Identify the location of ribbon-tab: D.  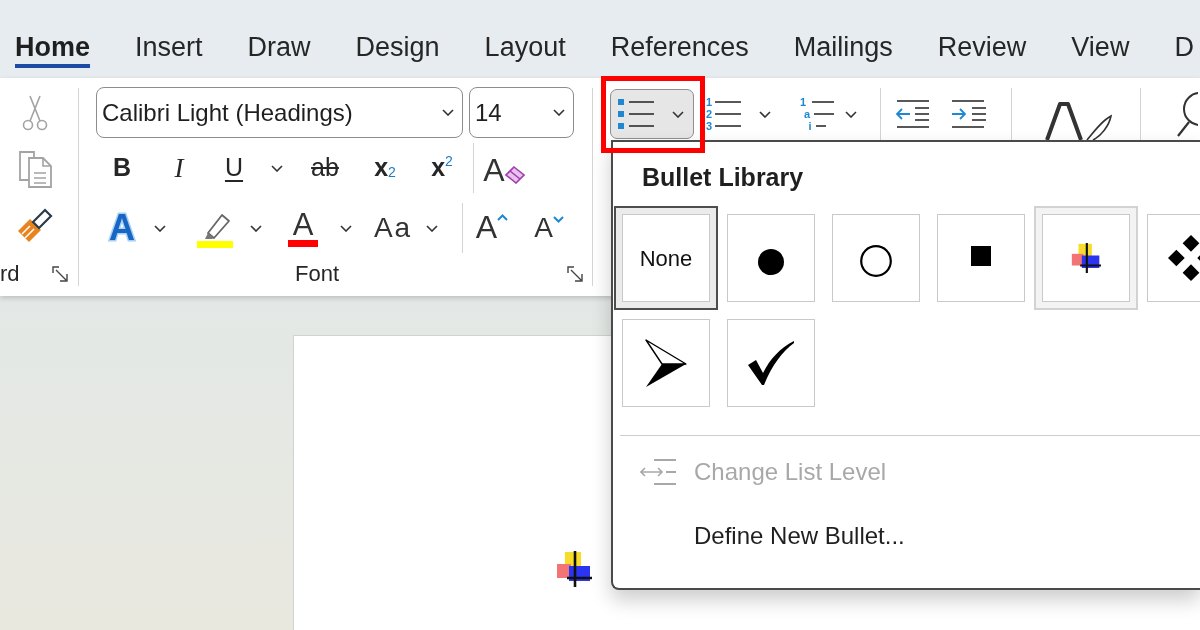
(1184, 47).